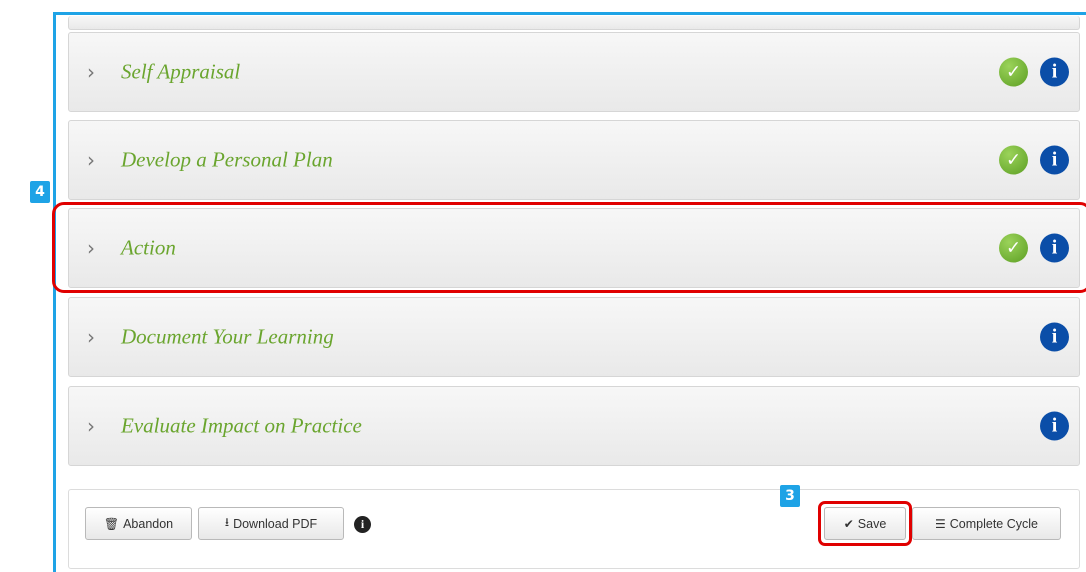 The height and width of the screenshot is (572, 1086). Describe the element at coordinates (993, 523) in the screenshot. I see `complete-cycle-label: Complete Cycle` at that location.